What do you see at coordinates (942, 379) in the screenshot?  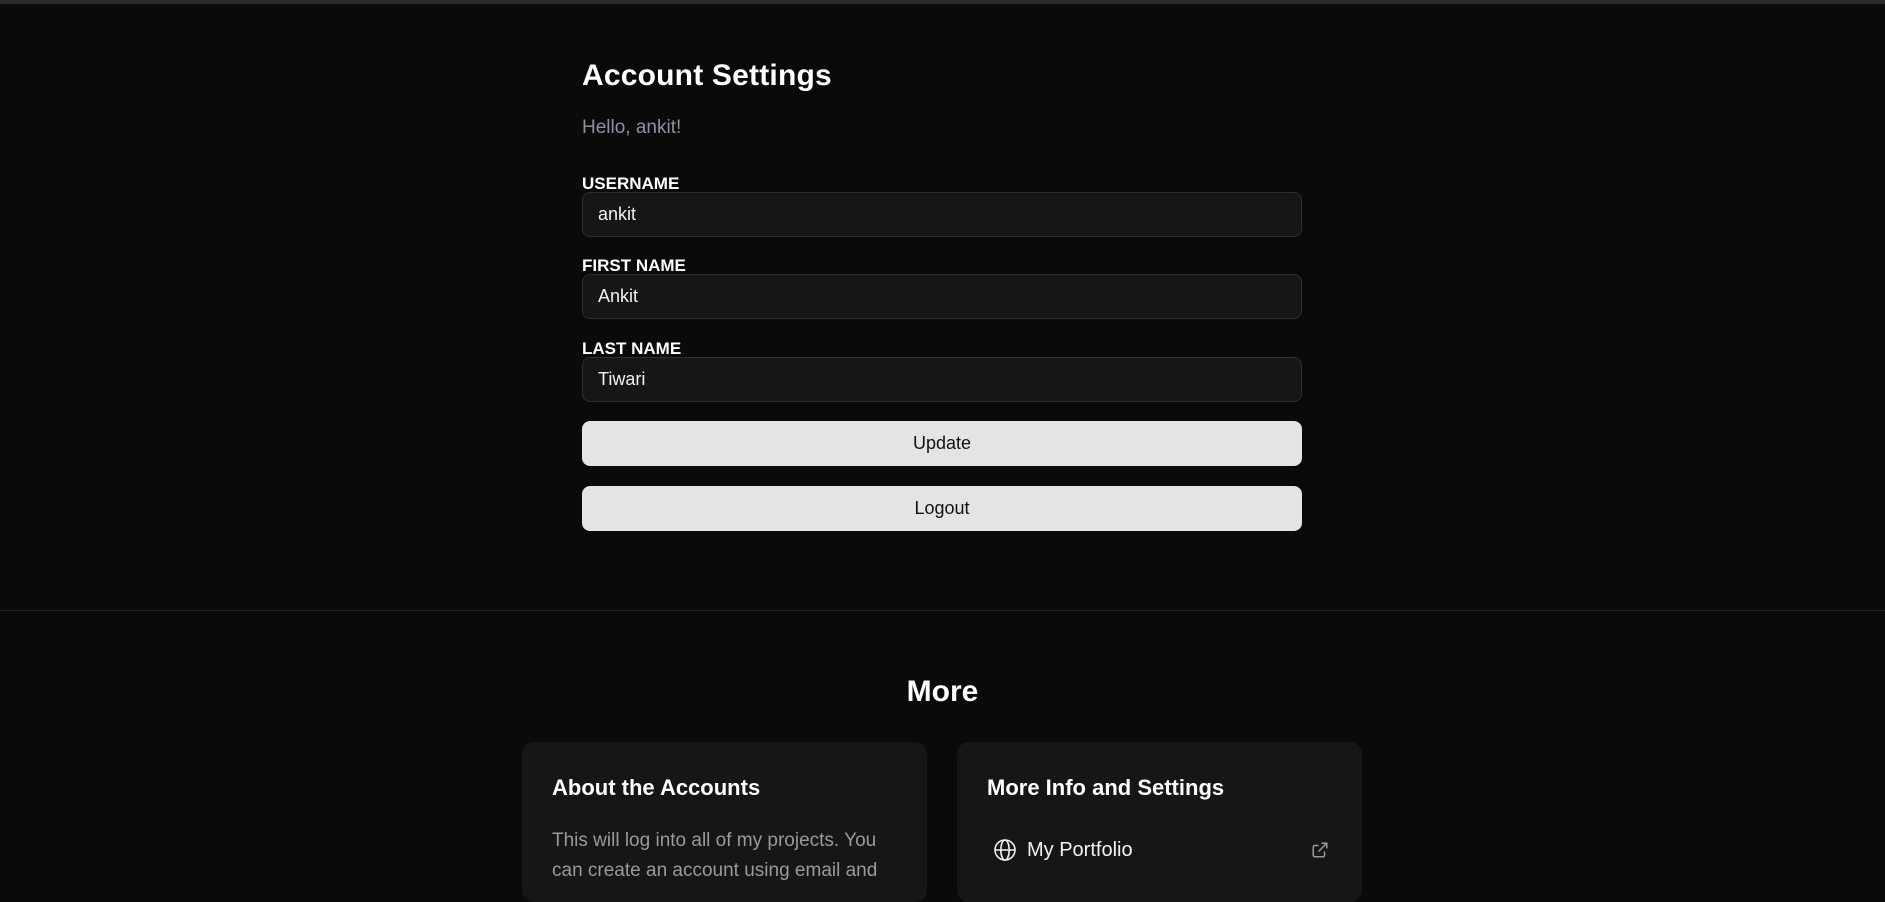 I see `last-name-input: Tiwari` at bounding box center [942, 379].